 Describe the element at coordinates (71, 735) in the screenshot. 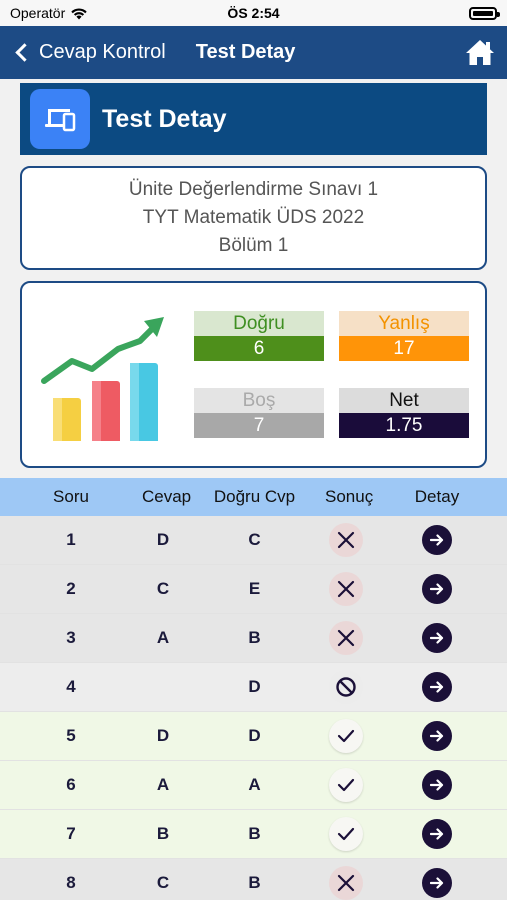

I see `row-soru: 5` at that location.